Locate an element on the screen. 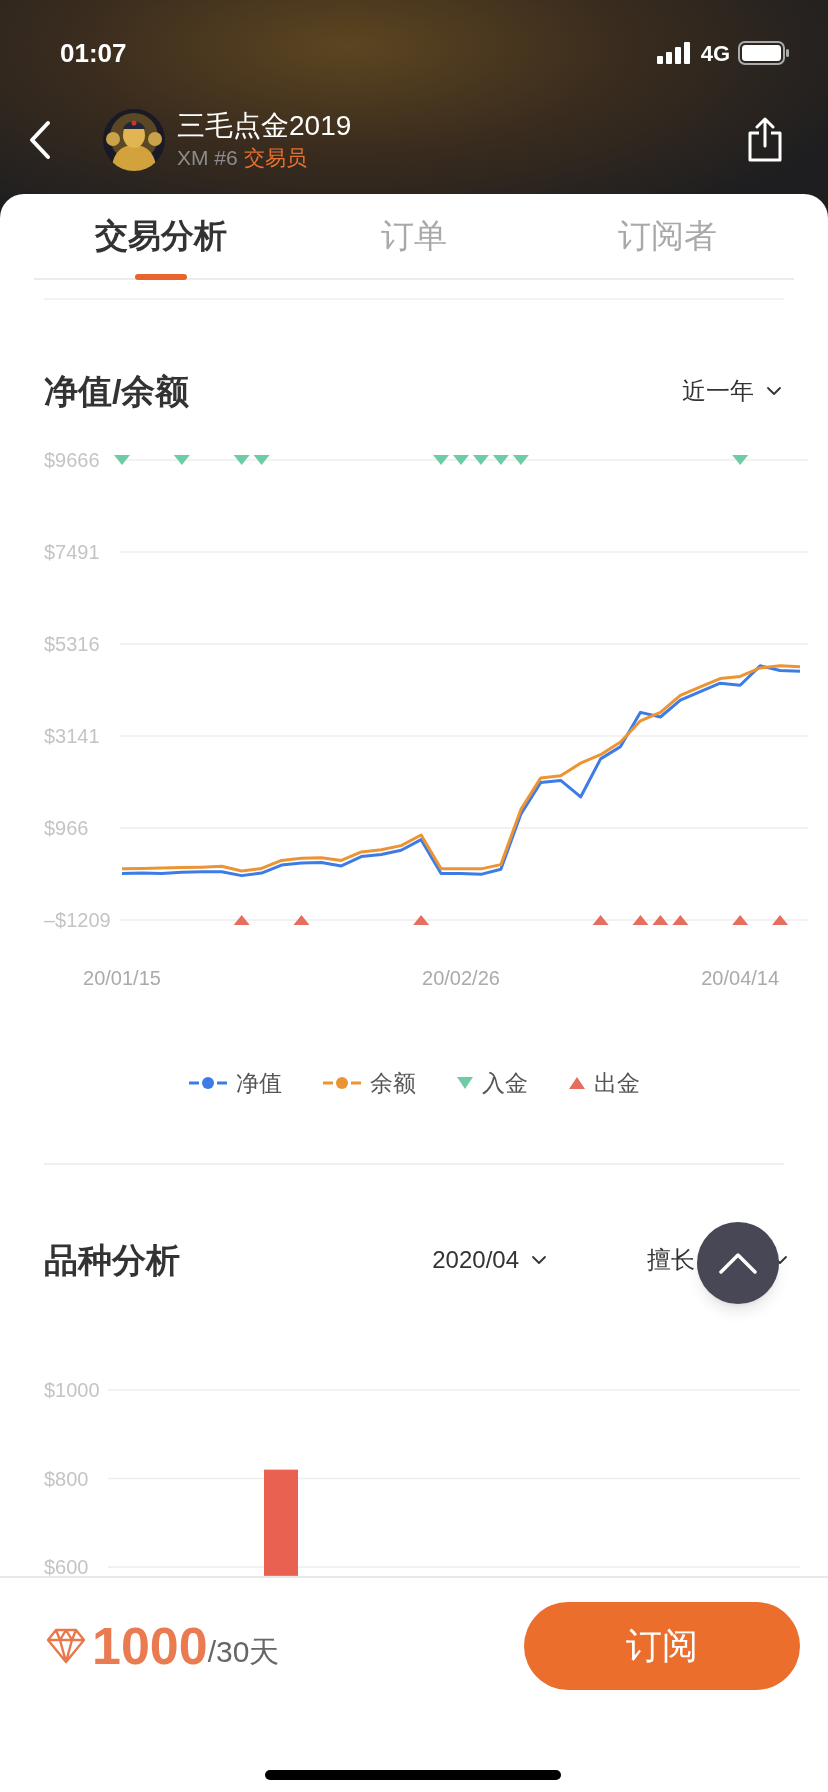 This screenshot has height=1792, width=828. section-title: 净值/余额 is located at coordinates (117, 391).